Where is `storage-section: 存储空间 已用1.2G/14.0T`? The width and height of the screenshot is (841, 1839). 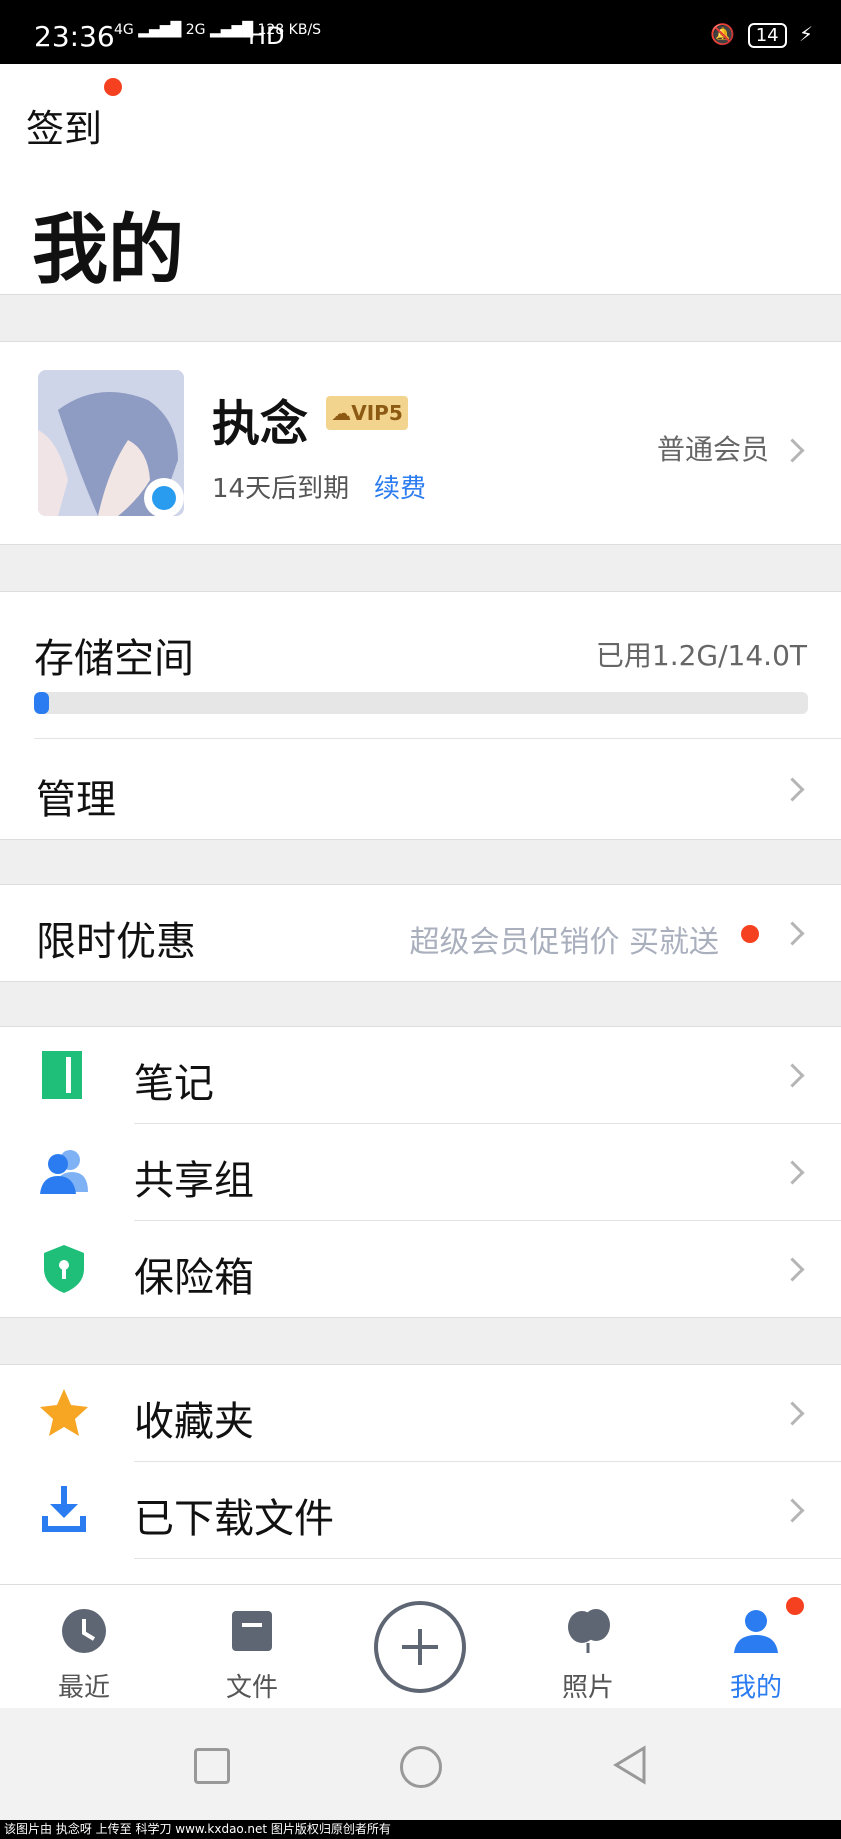 storage-section: 存储空间 已用1.2G/14.0T is located at coordinates (420, 665).